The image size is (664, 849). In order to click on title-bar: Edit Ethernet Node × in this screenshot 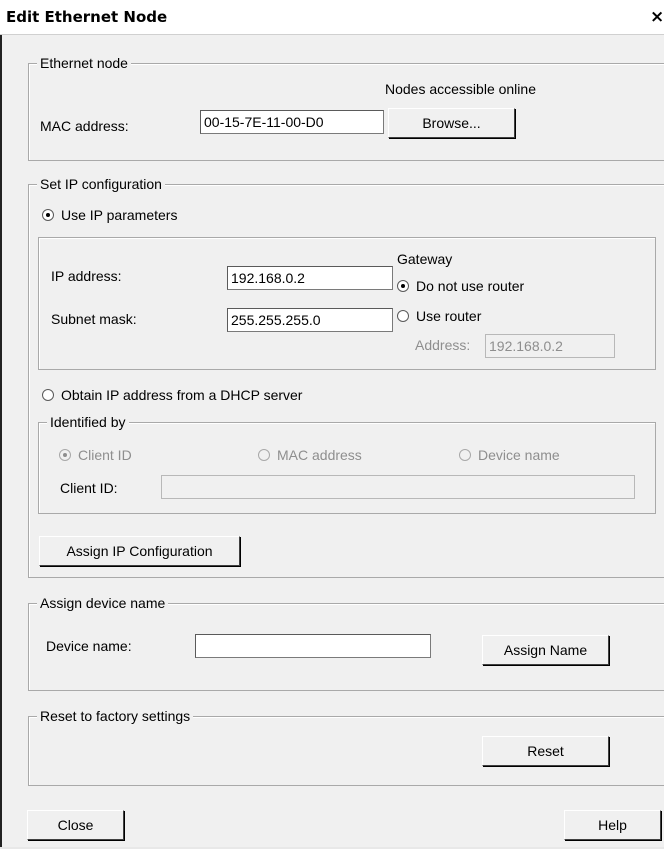, I will do `click(332, 17)`.